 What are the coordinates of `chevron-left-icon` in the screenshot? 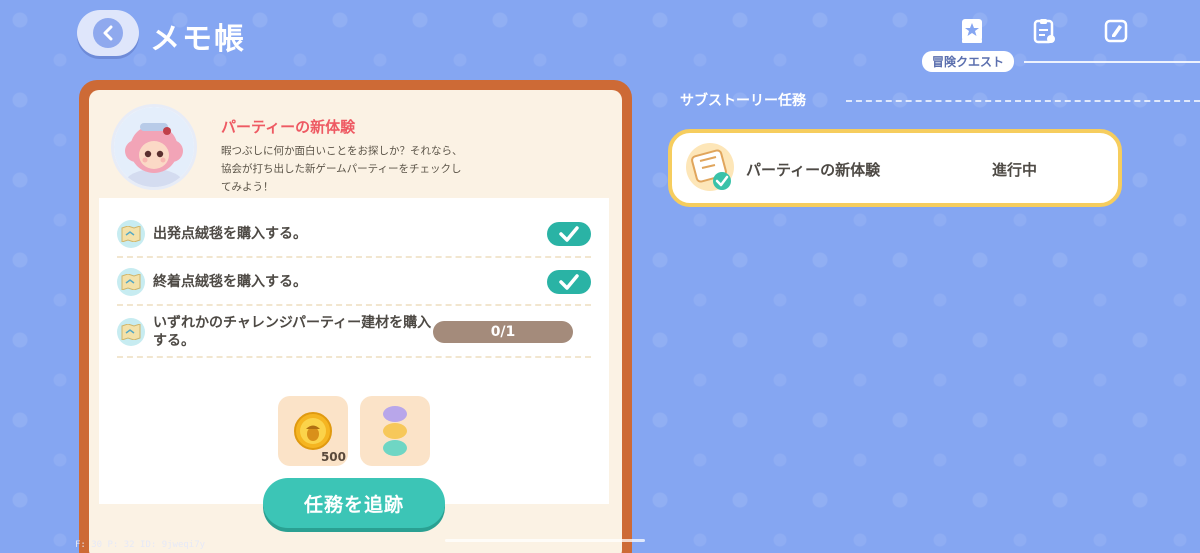 It's located at (108, 33).